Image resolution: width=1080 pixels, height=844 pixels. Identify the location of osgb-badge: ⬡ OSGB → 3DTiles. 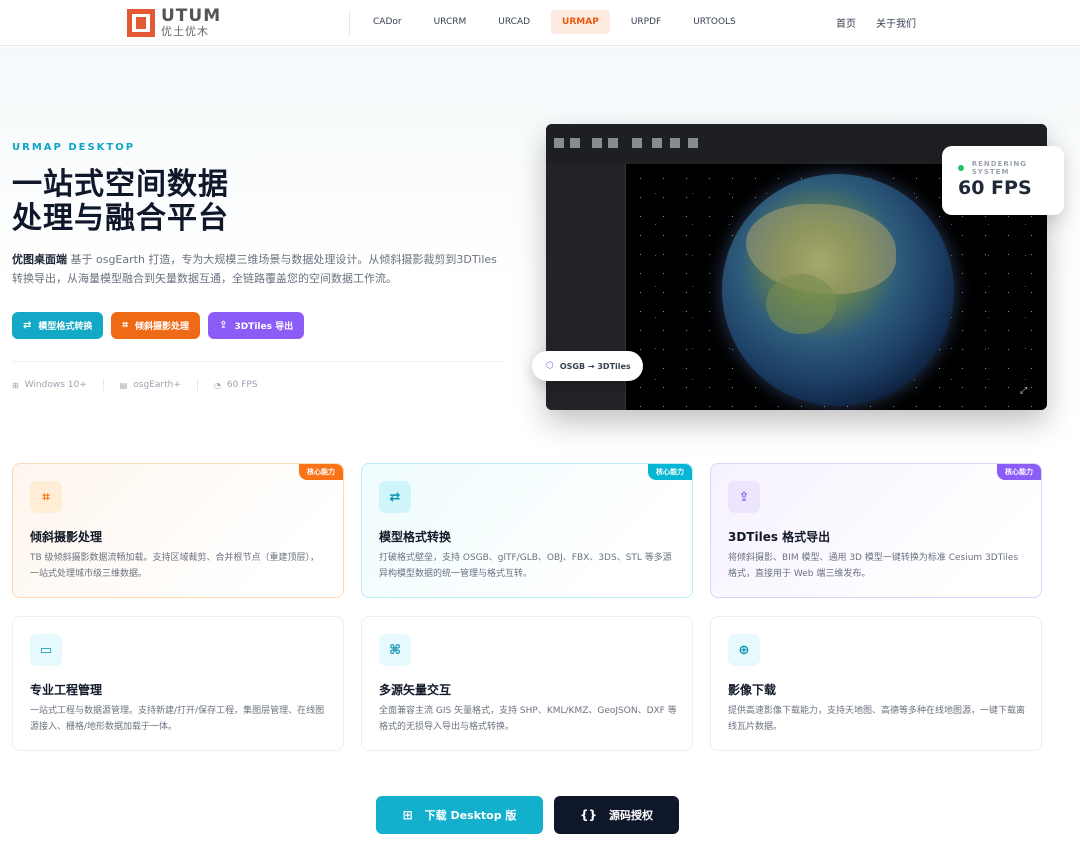
(587, 366).